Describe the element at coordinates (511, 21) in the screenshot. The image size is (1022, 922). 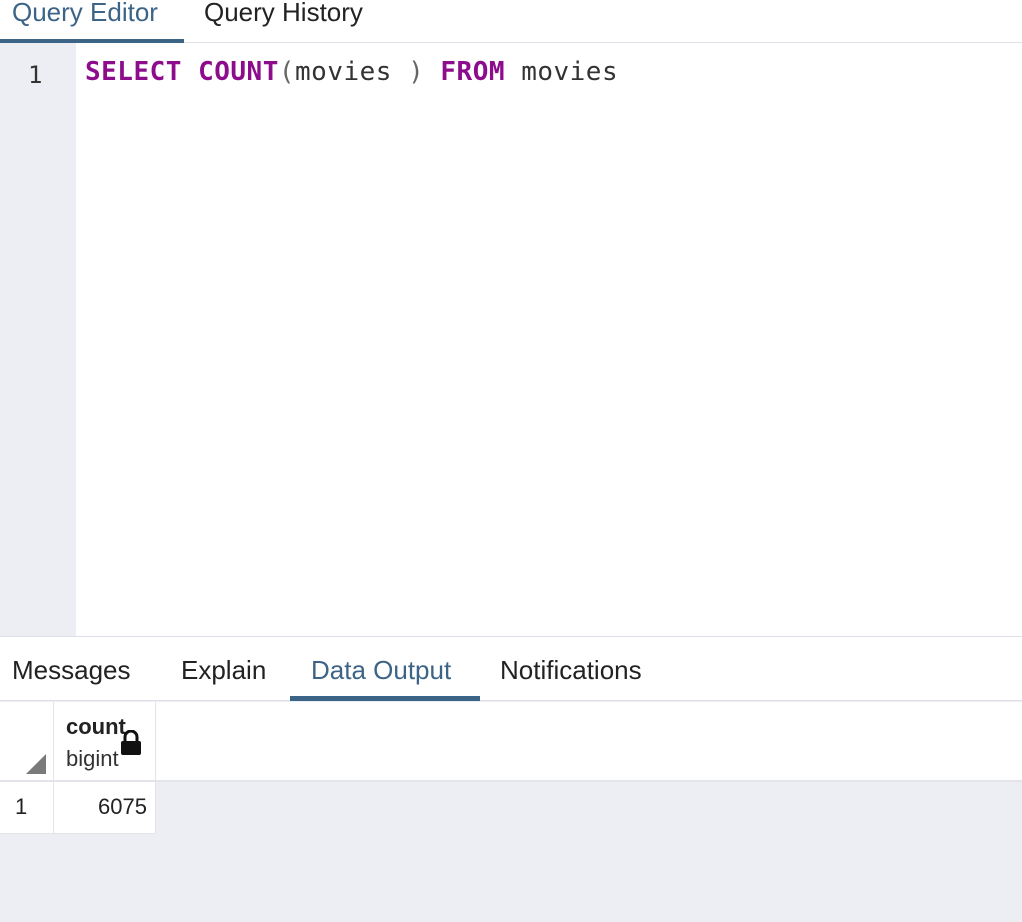
I see `editor-tabbar: Query Editor Query History` at that location.